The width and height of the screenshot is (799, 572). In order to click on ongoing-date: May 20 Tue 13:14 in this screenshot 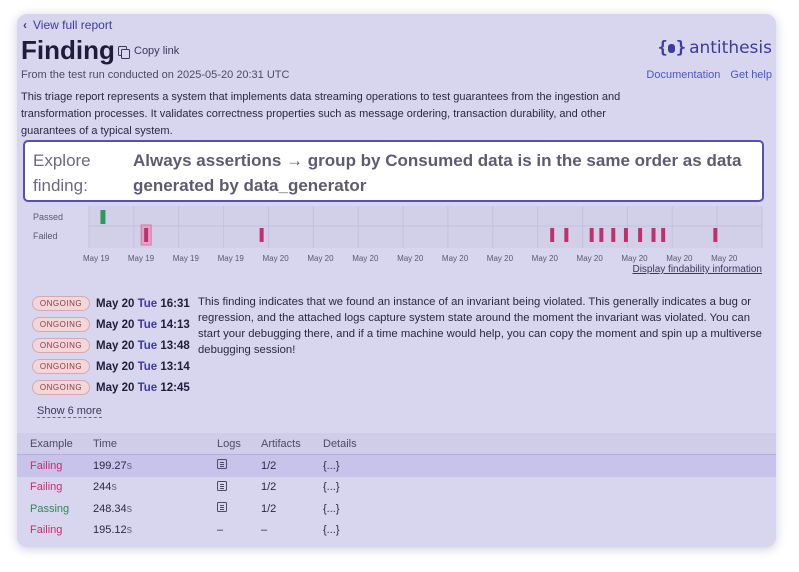, I will do `click(143, 367)`.